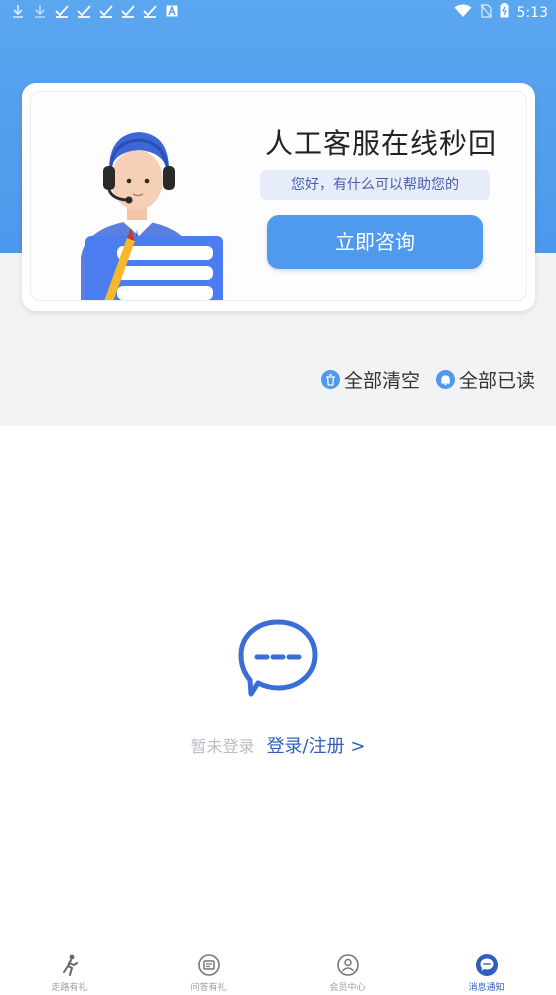 This screenshot has width=556, height=995. Describe the element at coordinates (222, 746) in the screenshot. I see `not-logged-in-text: 暂未登录` at that location.